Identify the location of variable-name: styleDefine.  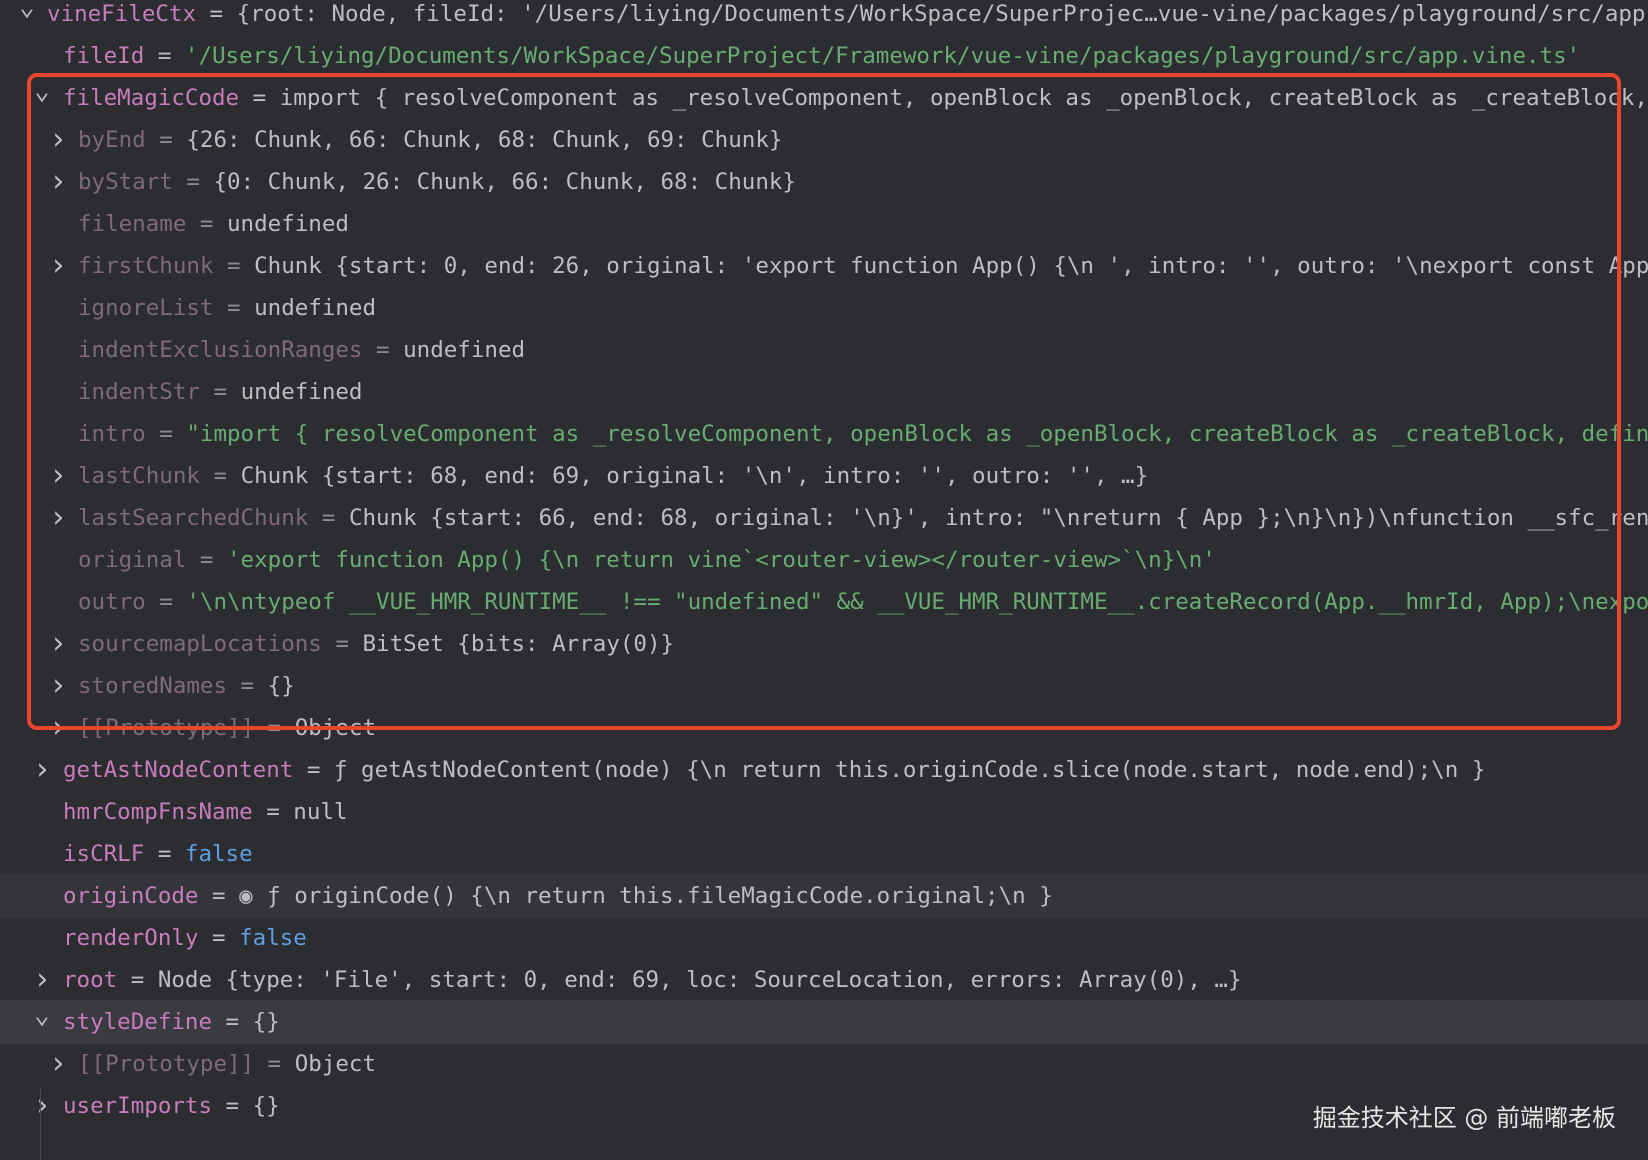
(138, 1022).